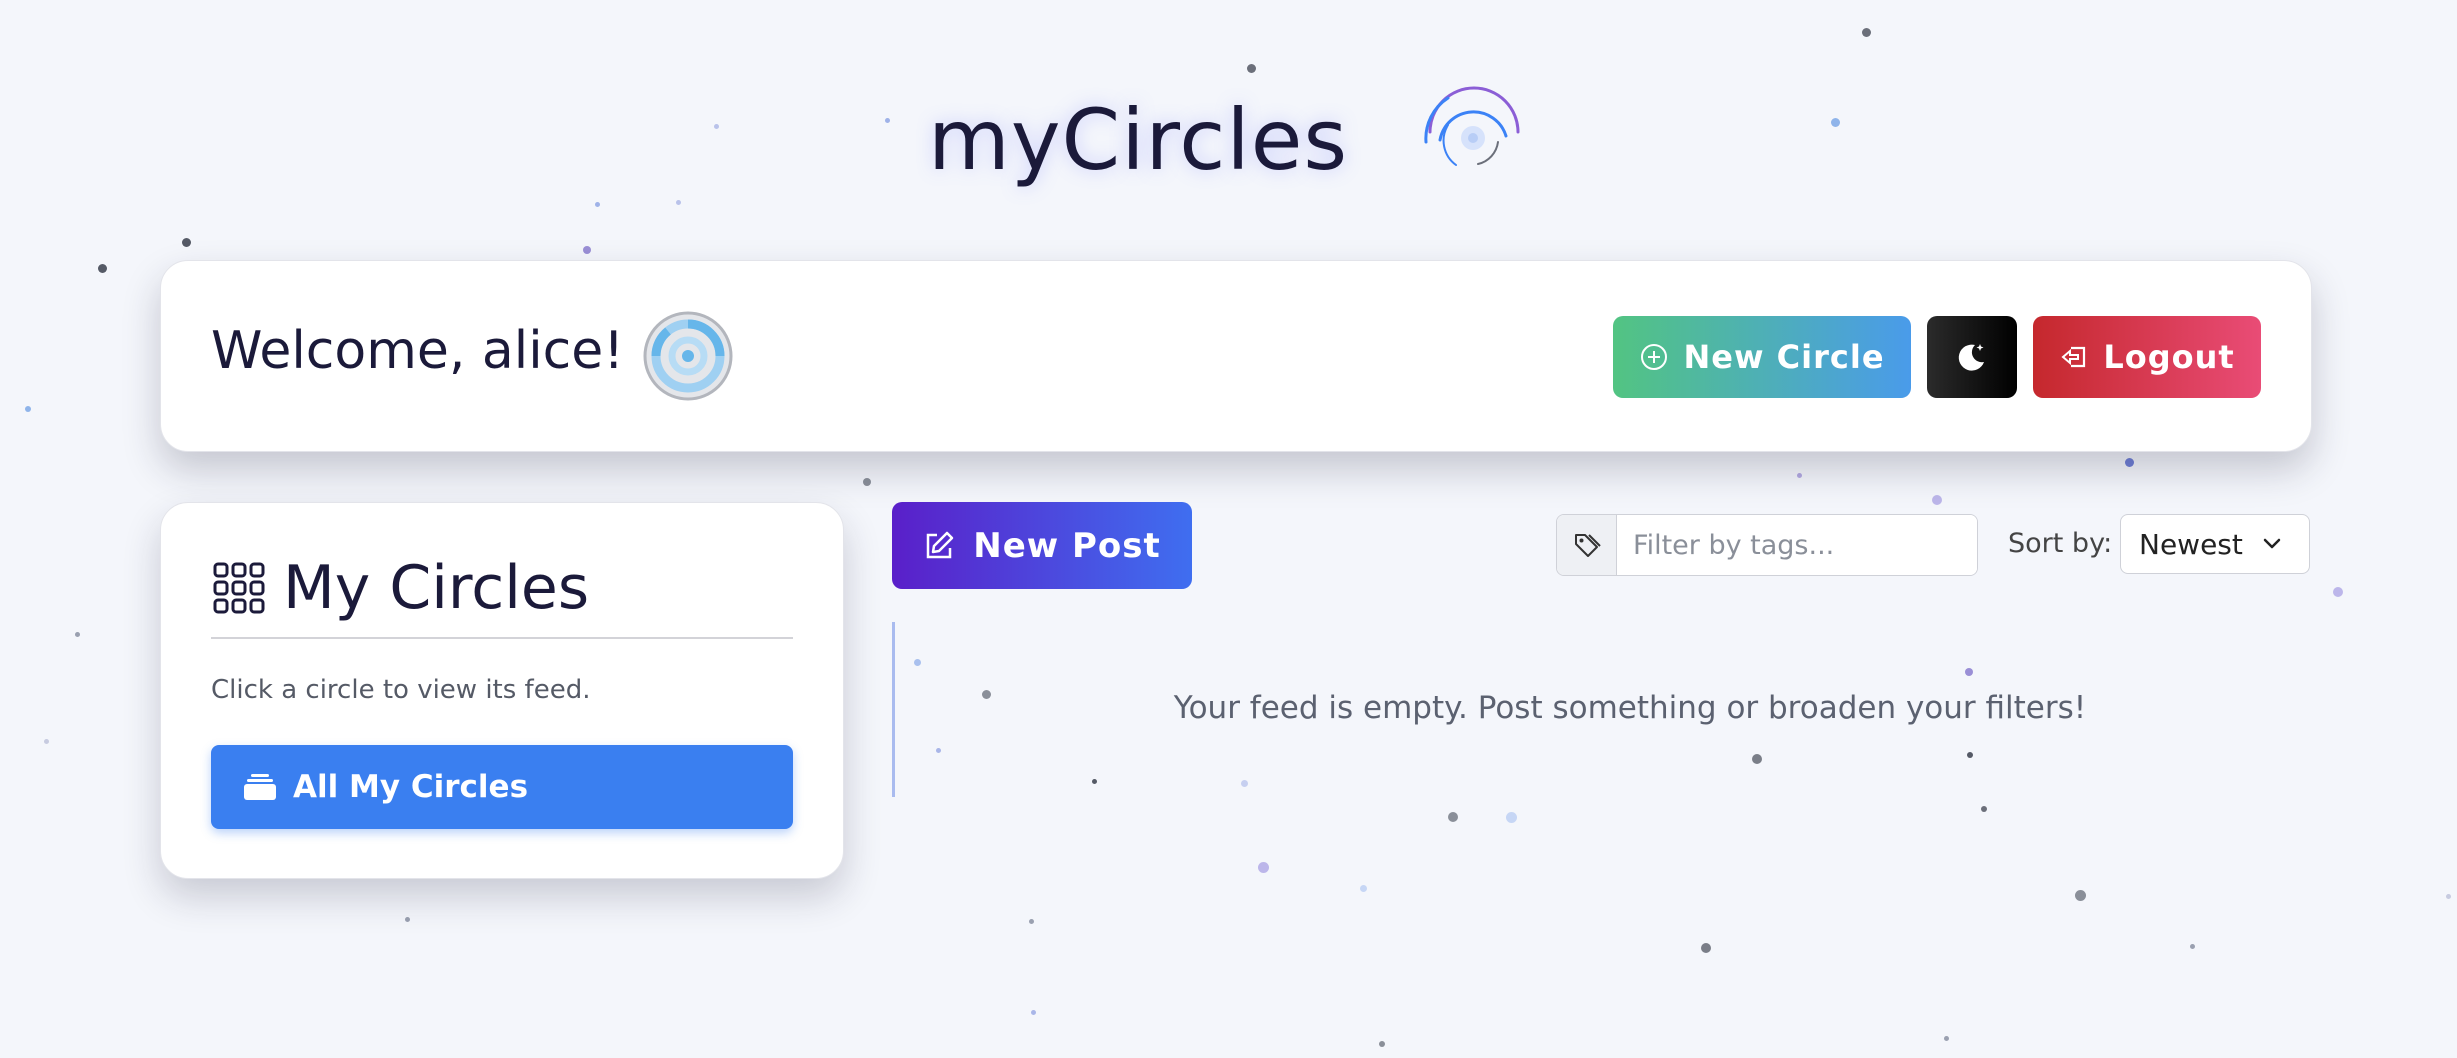 The image size is (2457, 1058). I want to click on tag-filter, so click(1767, 545).